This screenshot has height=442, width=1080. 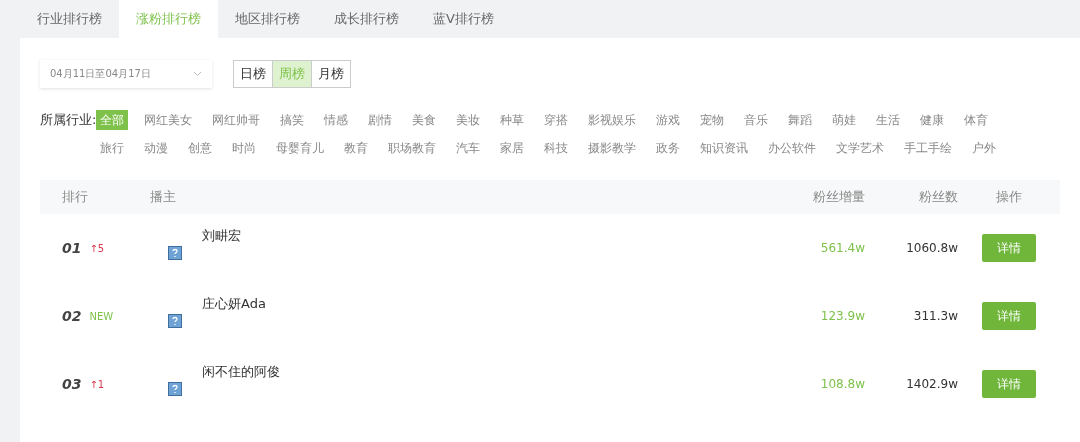 I want to click on column-header: 粉丝增量, so click(x=838, y=197).